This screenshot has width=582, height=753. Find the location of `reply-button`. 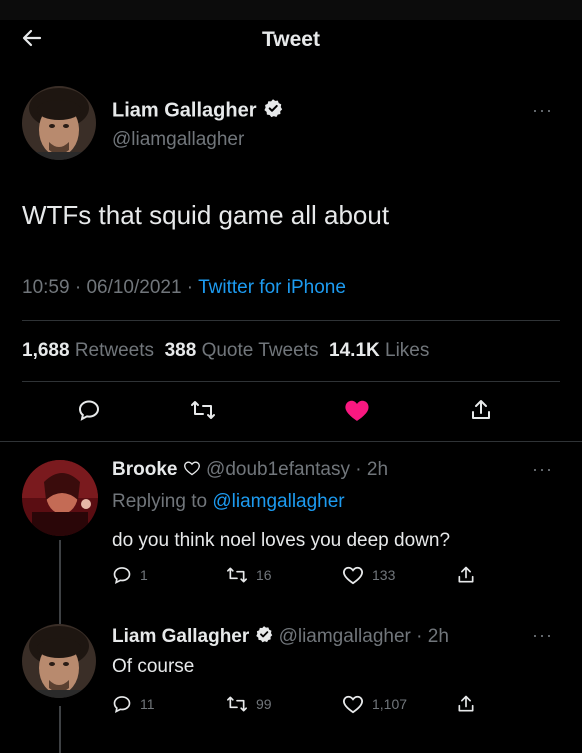

reply-button is located at coordinates (89, 410).